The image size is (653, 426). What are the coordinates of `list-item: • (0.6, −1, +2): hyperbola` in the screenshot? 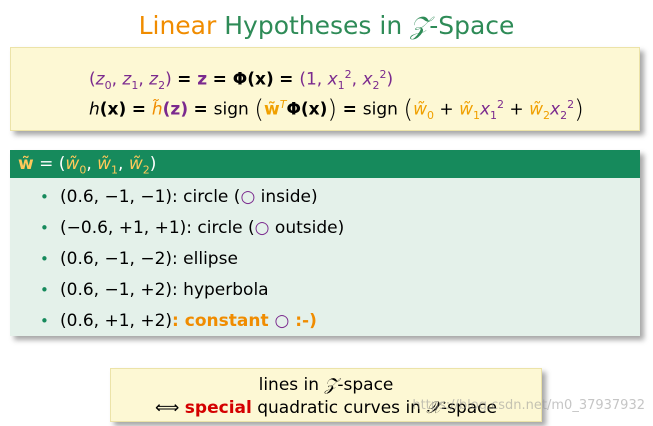 It's located at (340, 290).